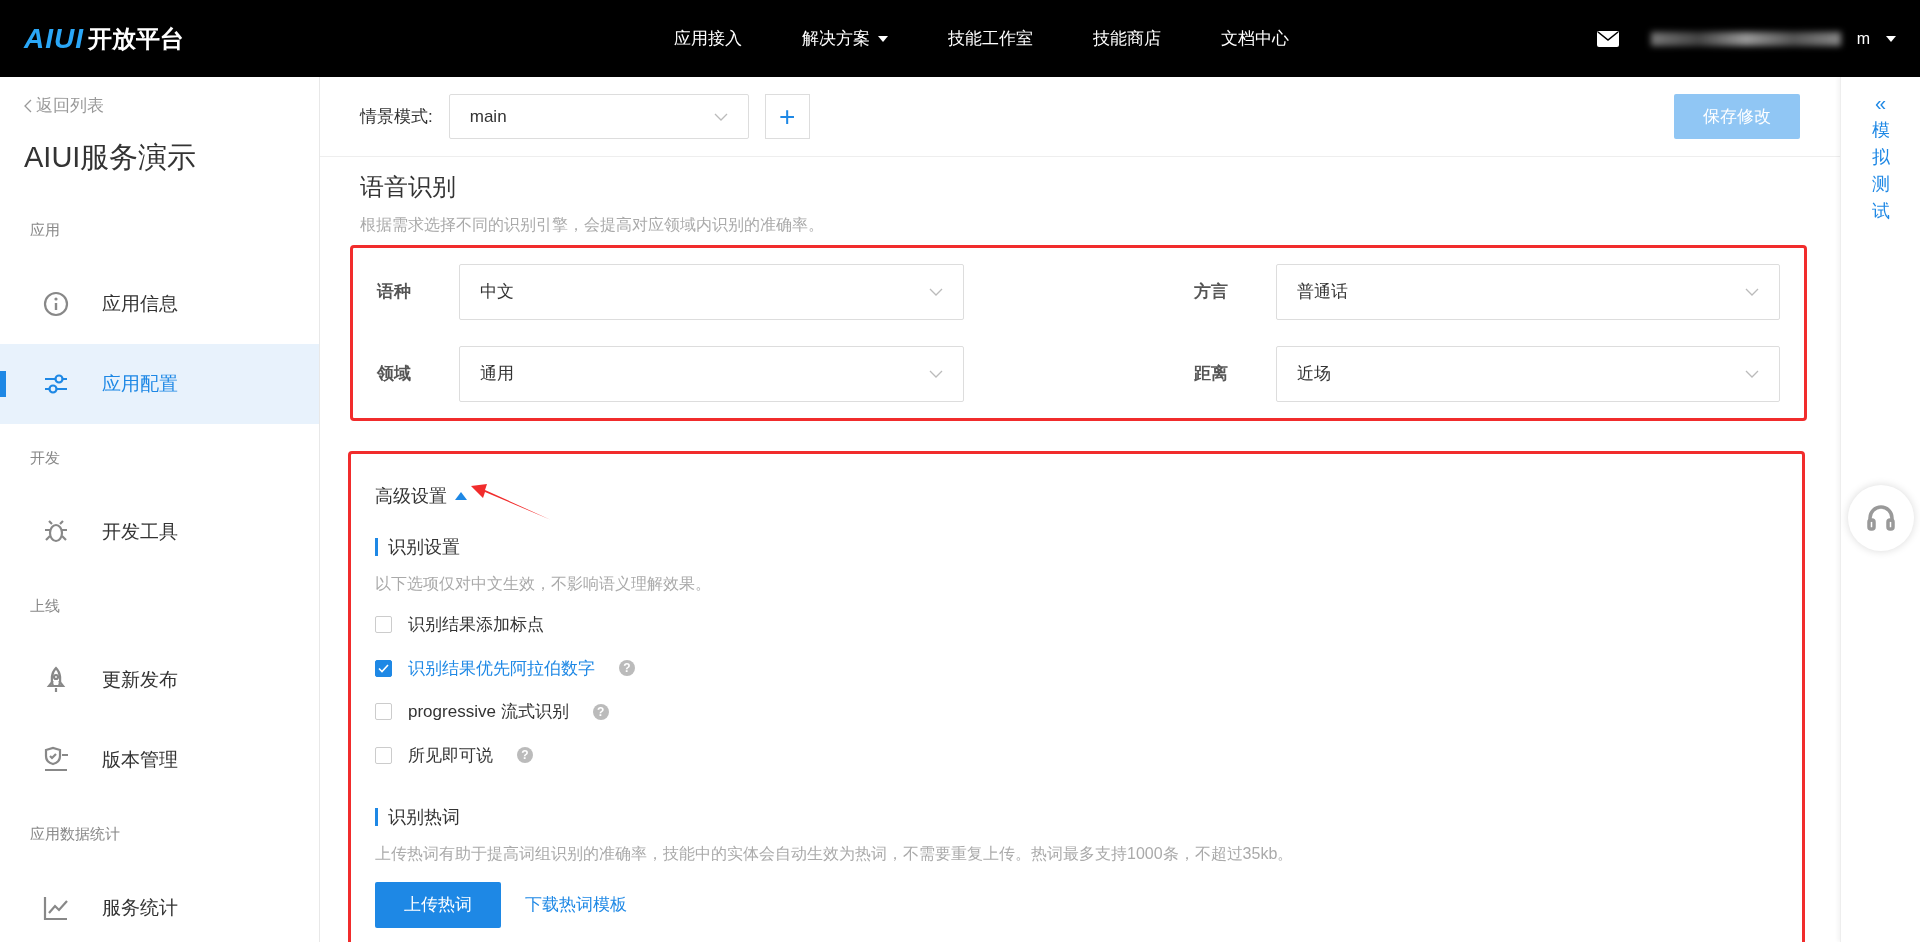  What do you see at coordinates (136, 38) in the screenshot?
I see `brand-name: 开放平台` at bounding box center [136, 38].